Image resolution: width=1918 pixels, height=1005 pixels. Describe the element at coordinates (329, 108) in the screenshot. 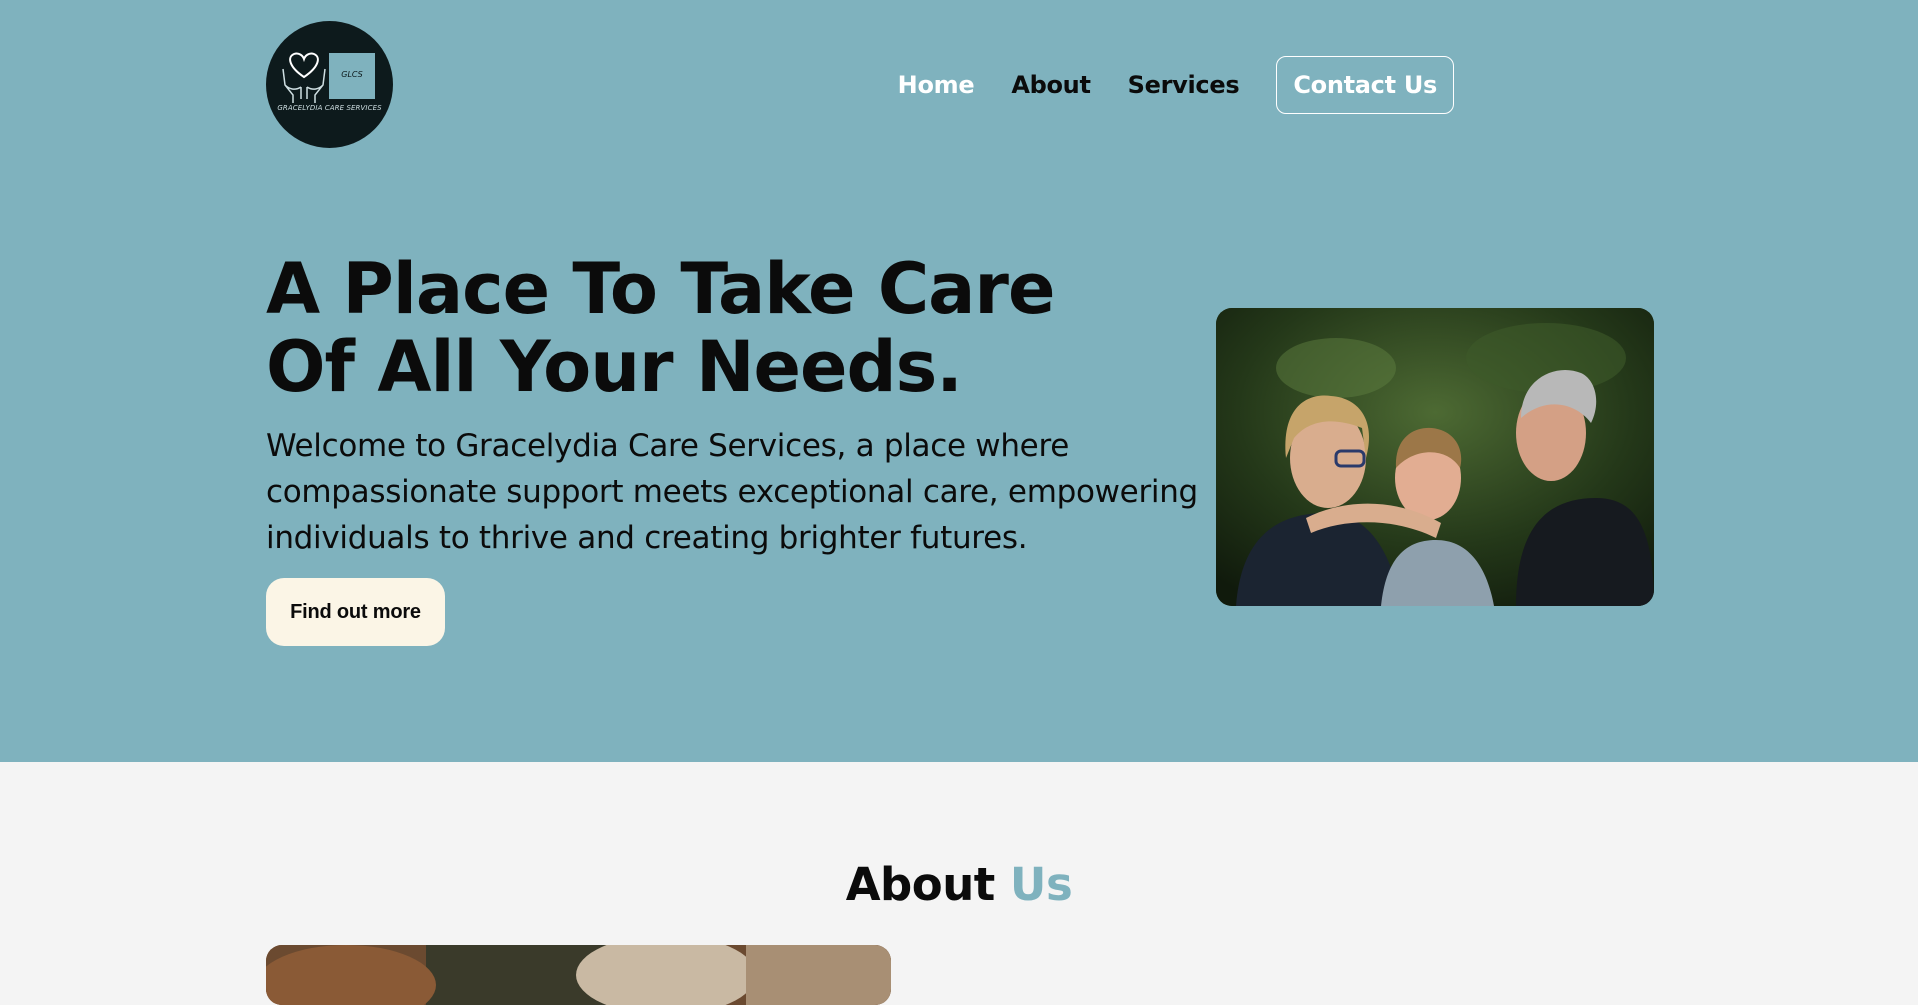

I see `logo-wordmark: GRACELYDIA CARE SERVICES` at that location.